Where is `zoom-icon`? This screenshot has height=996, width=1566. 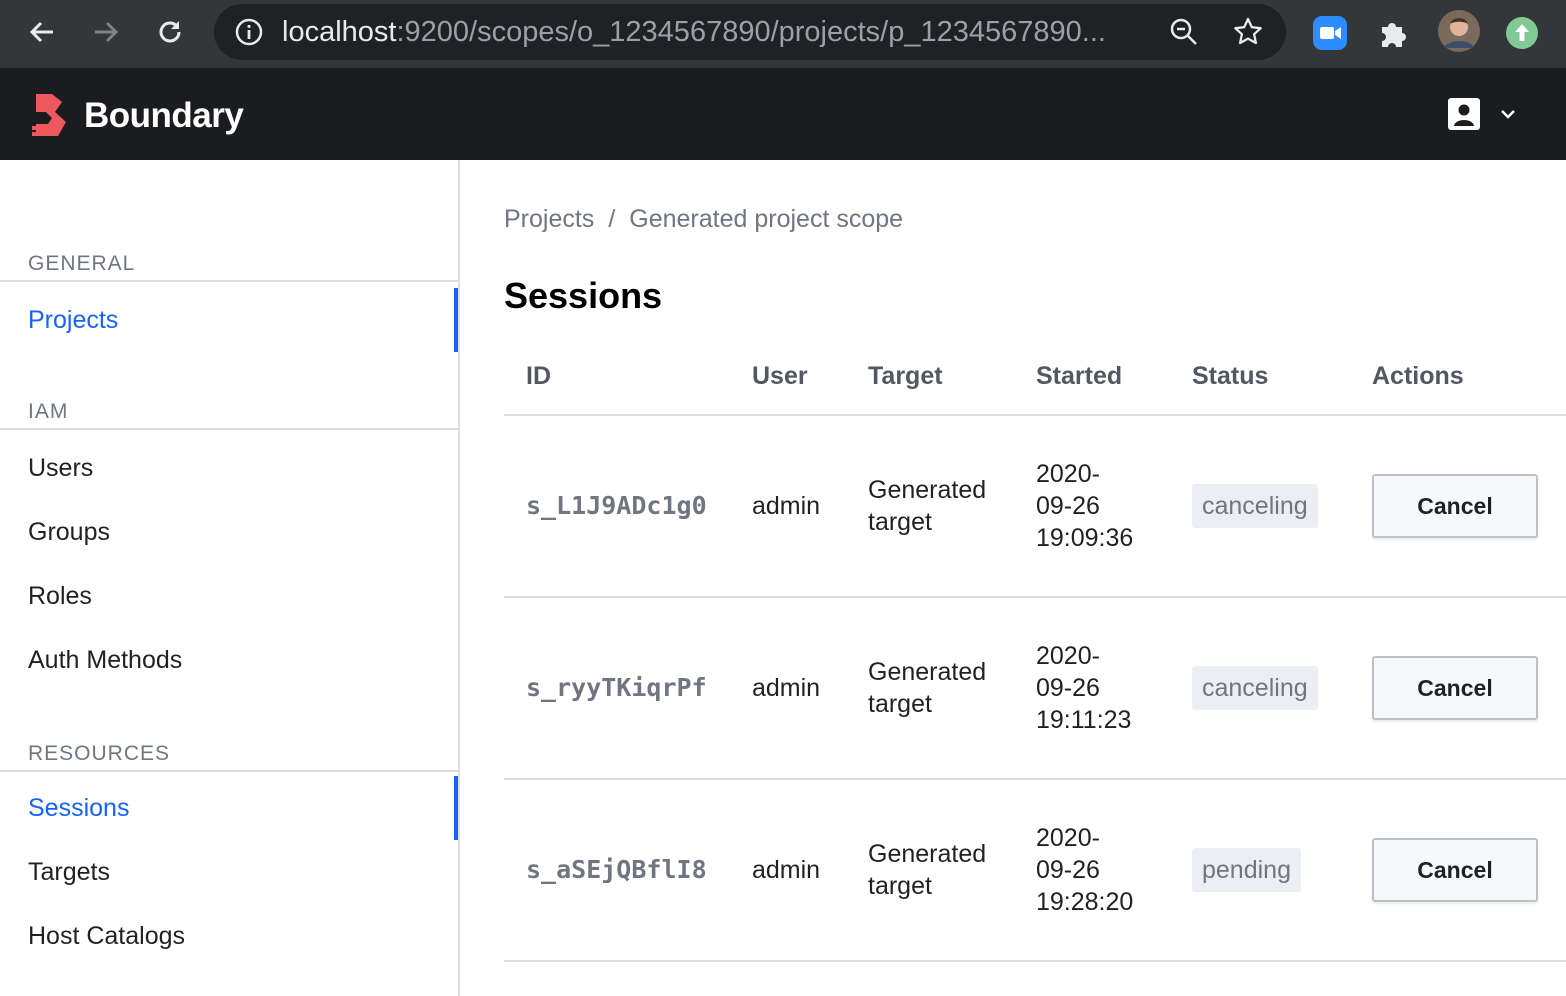
zoom-icon is located at coordinates (1184, 32).